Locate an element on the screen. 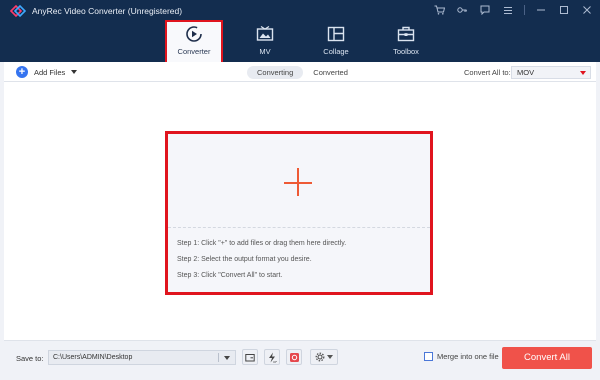 The width and height of the screenshot is (600, 380). output-format-select: MOV is located at coordinates (551, 72).